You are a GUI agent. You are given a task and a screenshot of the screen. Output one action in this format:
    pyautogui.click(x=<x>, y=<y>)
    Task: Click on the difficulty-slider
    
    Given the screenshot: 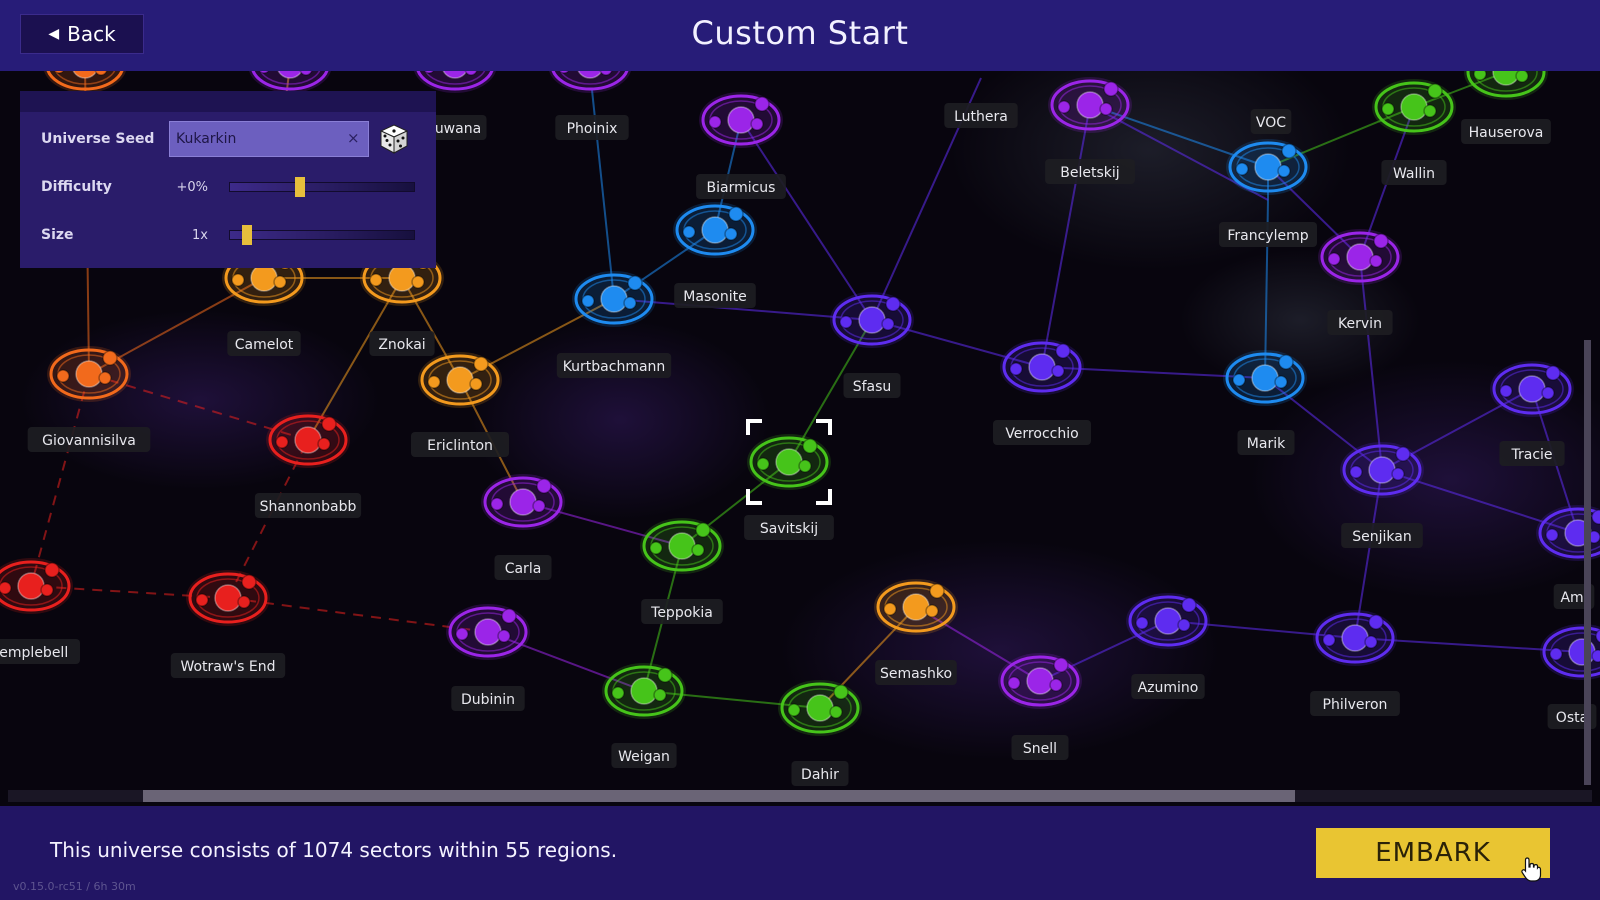 What is the action you would take?
    pyautogui.click(x=322, y=187)
    